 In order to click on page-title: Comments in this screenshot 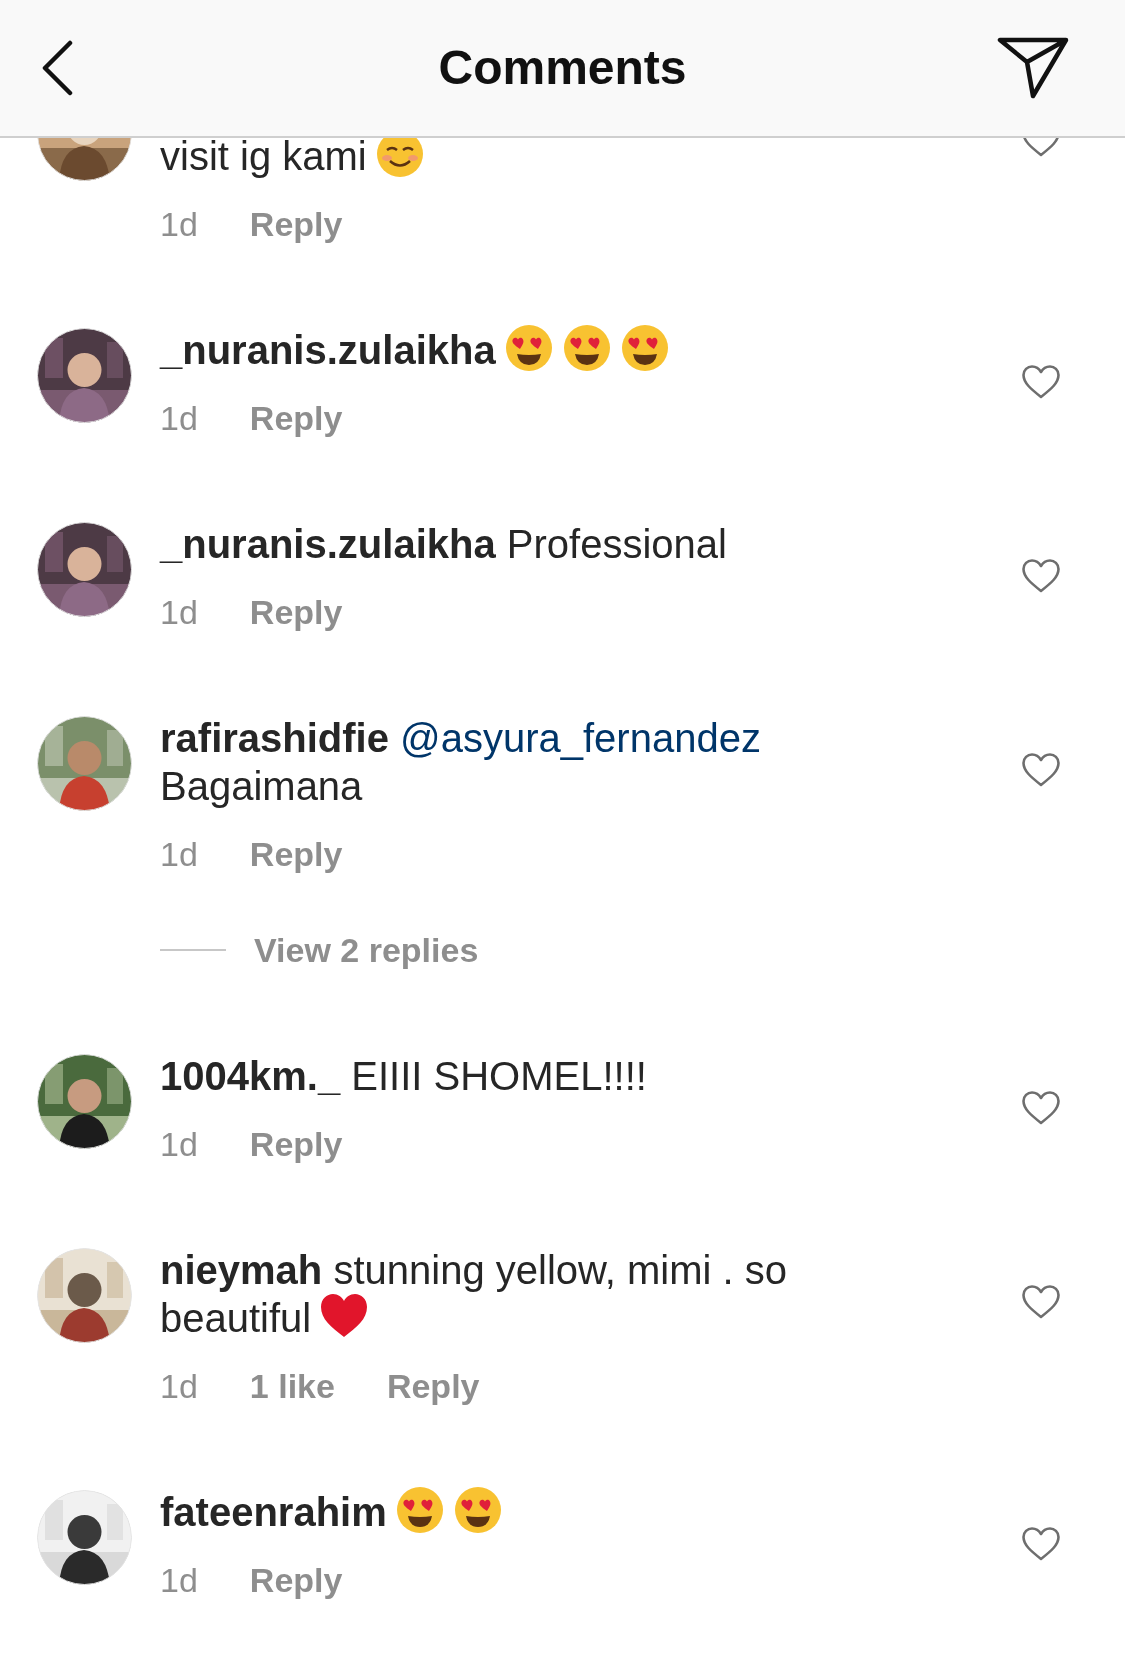, I will do `click(562, 68)`.